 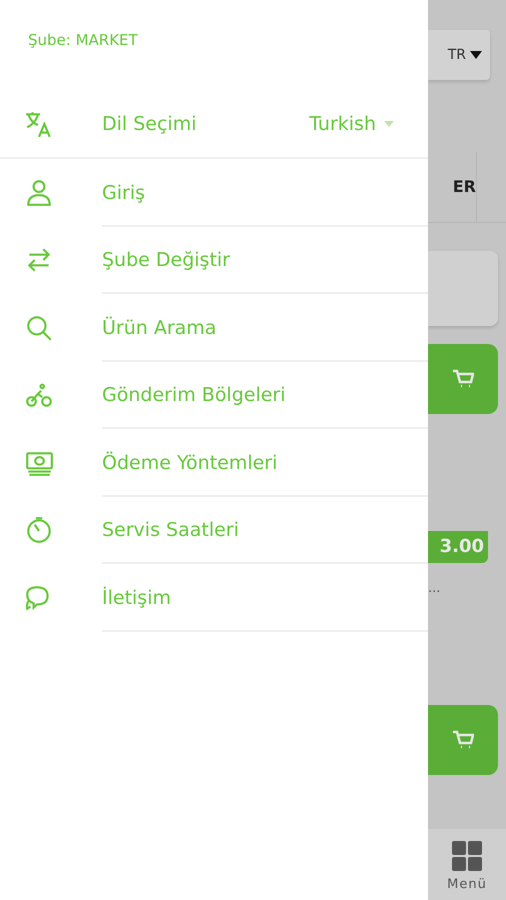 I want to click on user-icon, so click(x=39, y=193).